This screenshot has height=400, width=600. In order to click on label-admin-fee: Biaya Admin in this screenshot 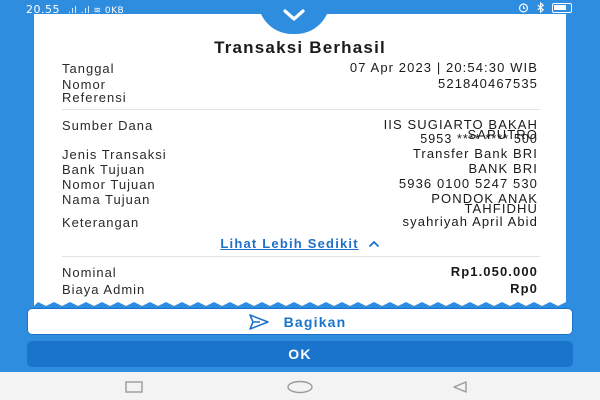, I will do `click(104, 289)`.